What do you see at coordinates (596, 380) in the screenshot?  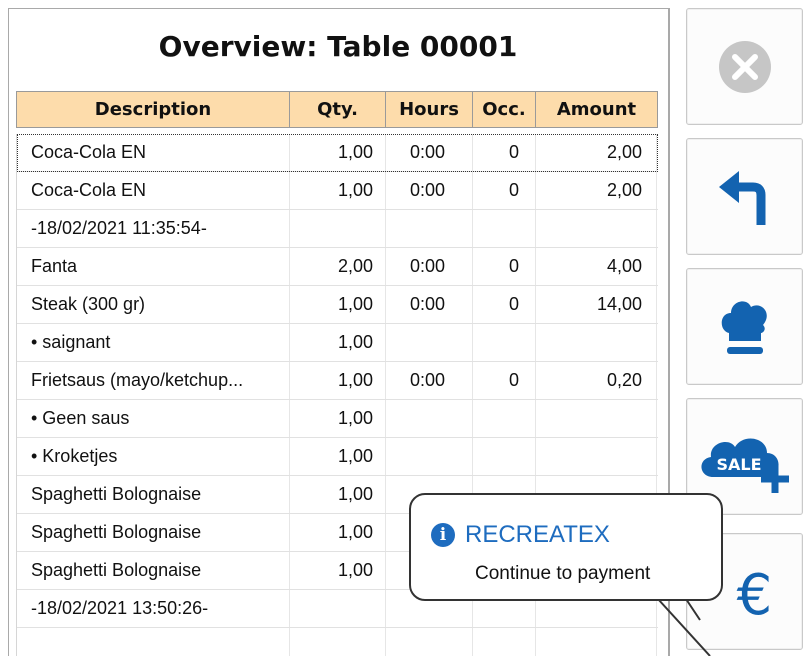 I see `cell-amount: 0,20` at bounding box center [596, 380].